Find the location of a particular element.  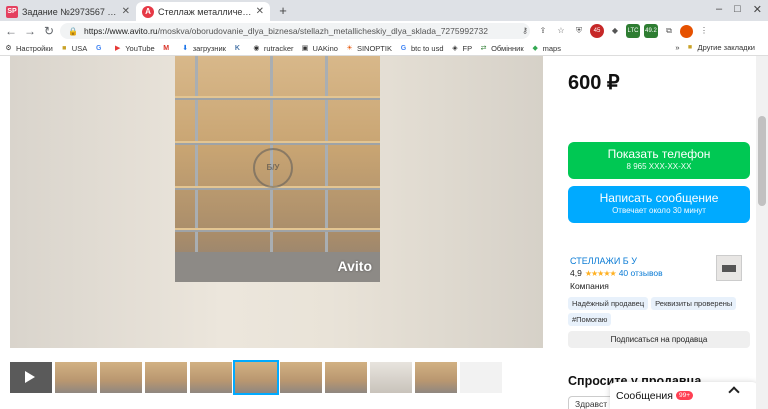

bookmark-settings: ⚙ Настройки is located at coordinates (28, 48).